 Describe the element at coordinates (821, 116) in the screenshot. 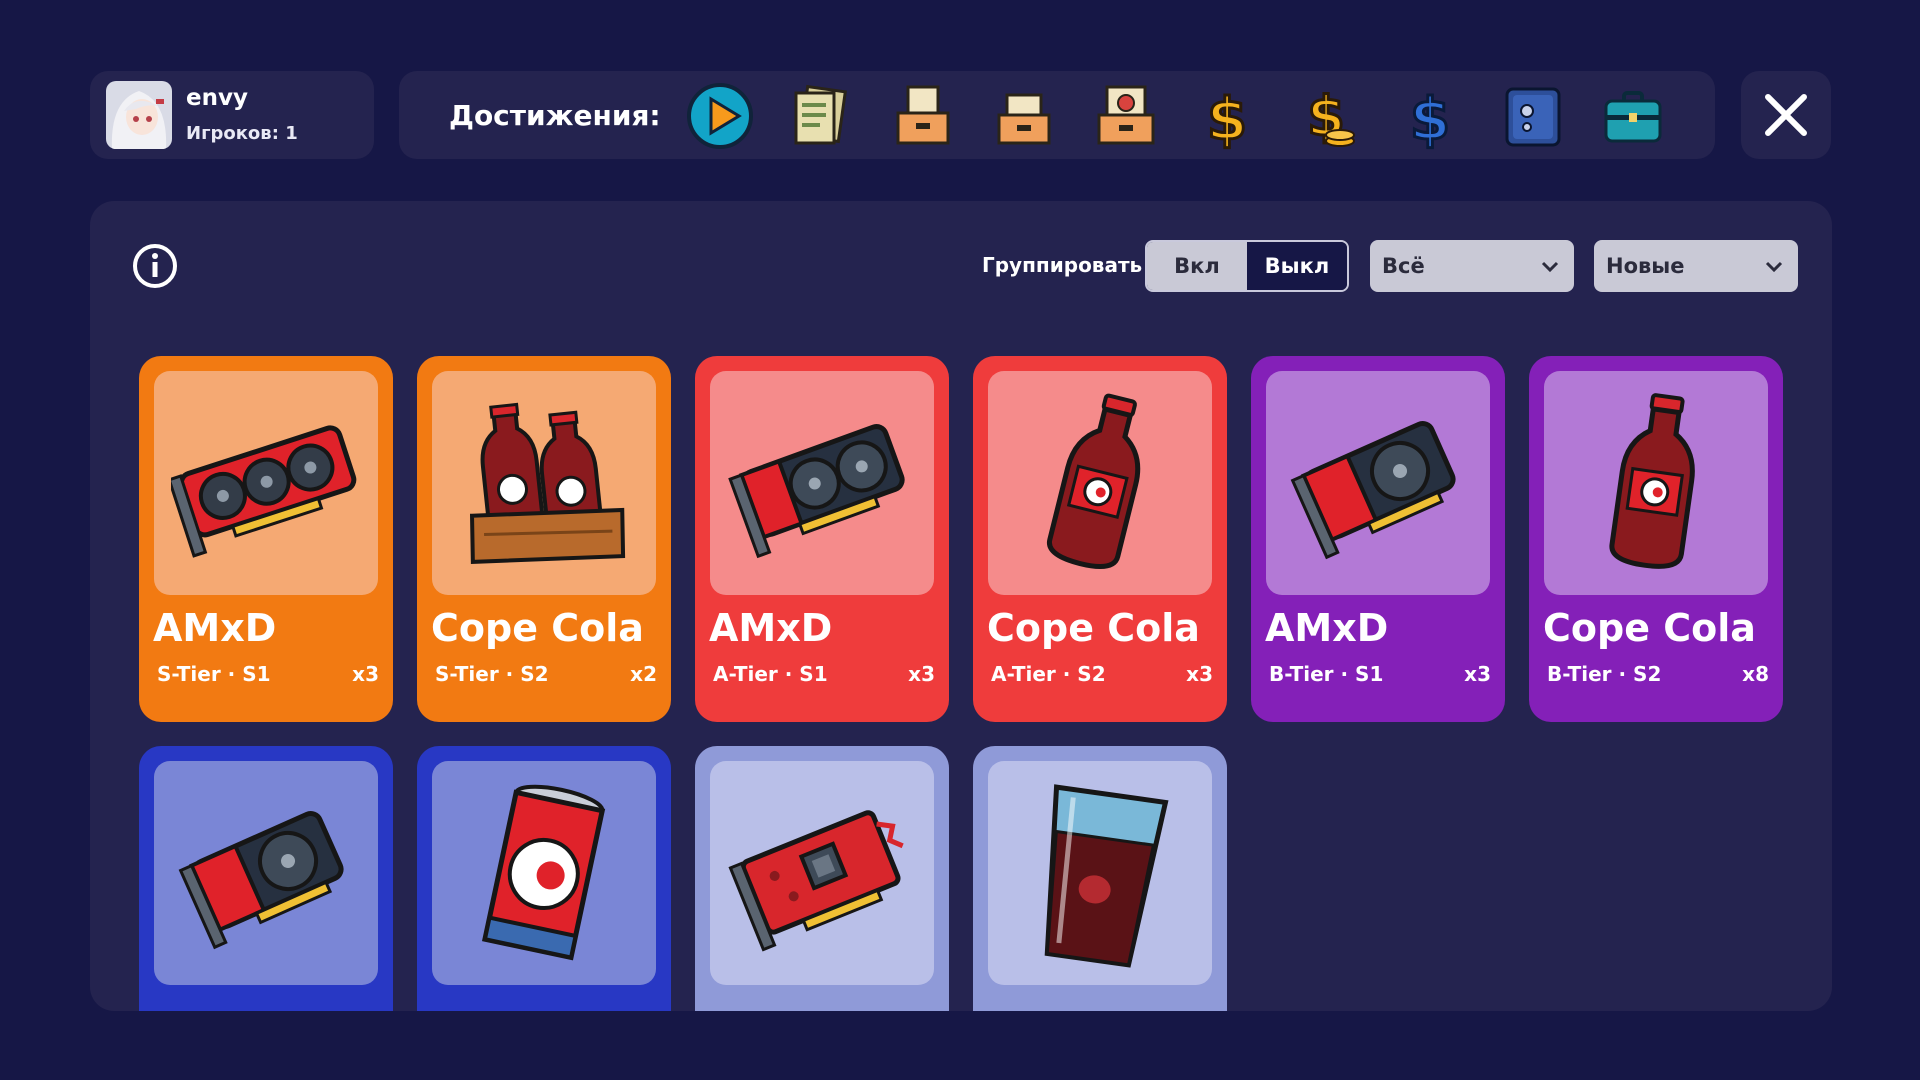

I see `documents-icon` at that location.